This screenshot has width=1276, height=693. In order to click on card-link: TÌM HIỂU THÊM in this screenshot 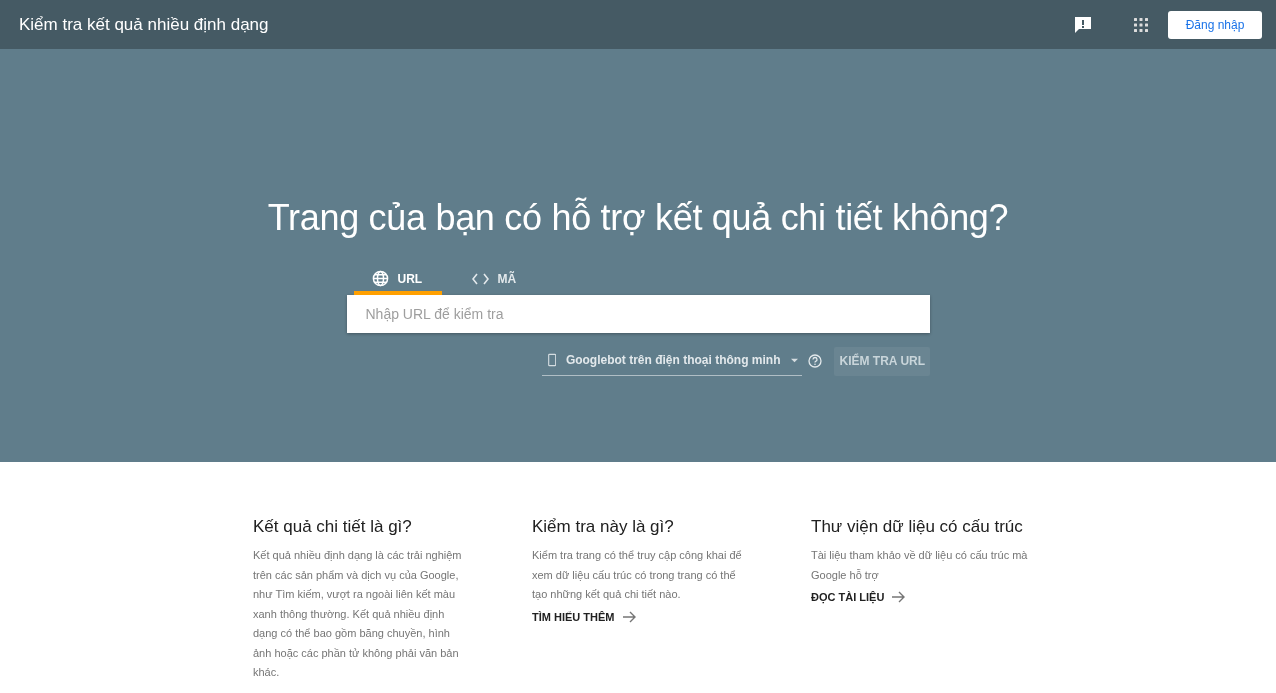, I will do `click(584, 616)`.